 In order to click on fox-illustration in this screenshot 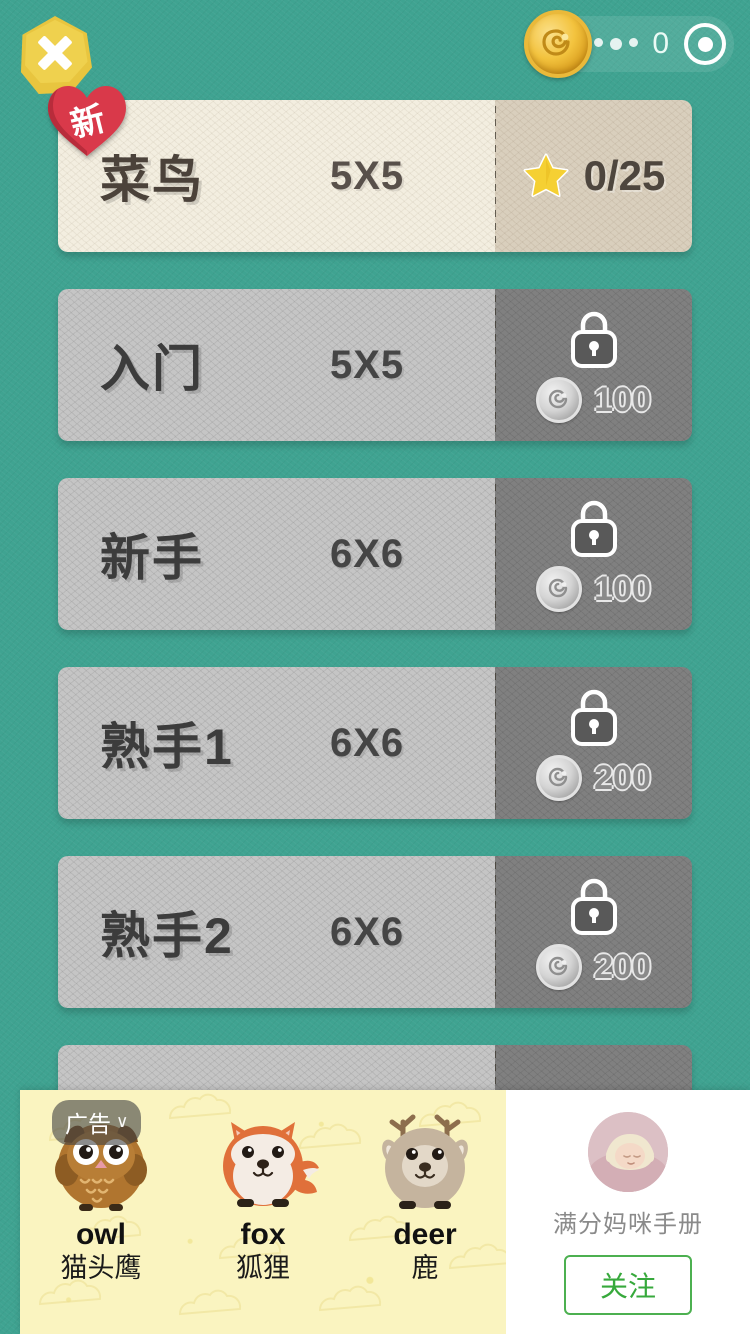, I will do `click(271, 1164)`.